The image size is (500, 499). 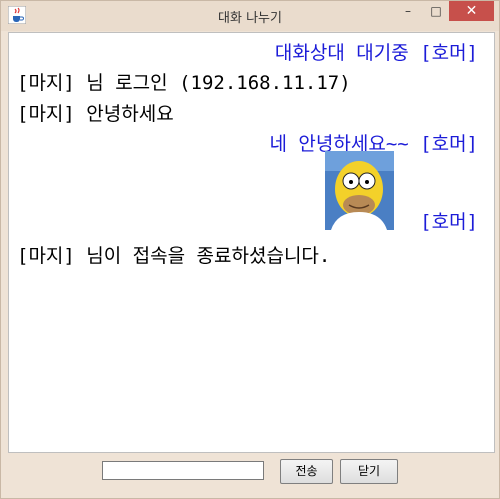 What do you see at coordinates (250, 16) in the screenshot?
I see `title-bar: 대화 나누기 – □ ✕` at bounding box center [250, 16].